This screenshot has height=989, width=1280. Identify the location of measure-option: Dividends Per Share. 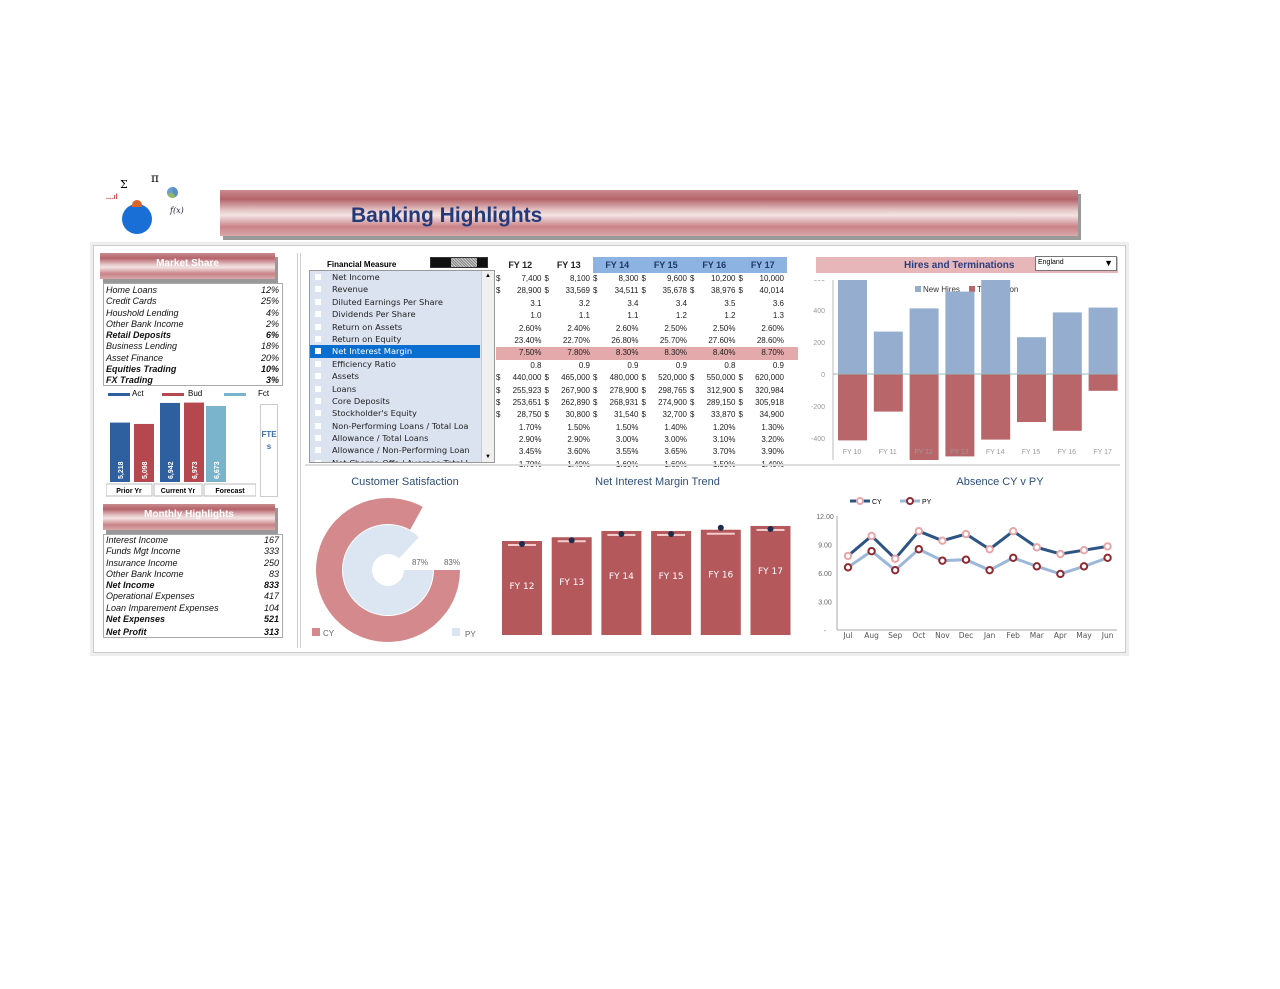
(402, 314).